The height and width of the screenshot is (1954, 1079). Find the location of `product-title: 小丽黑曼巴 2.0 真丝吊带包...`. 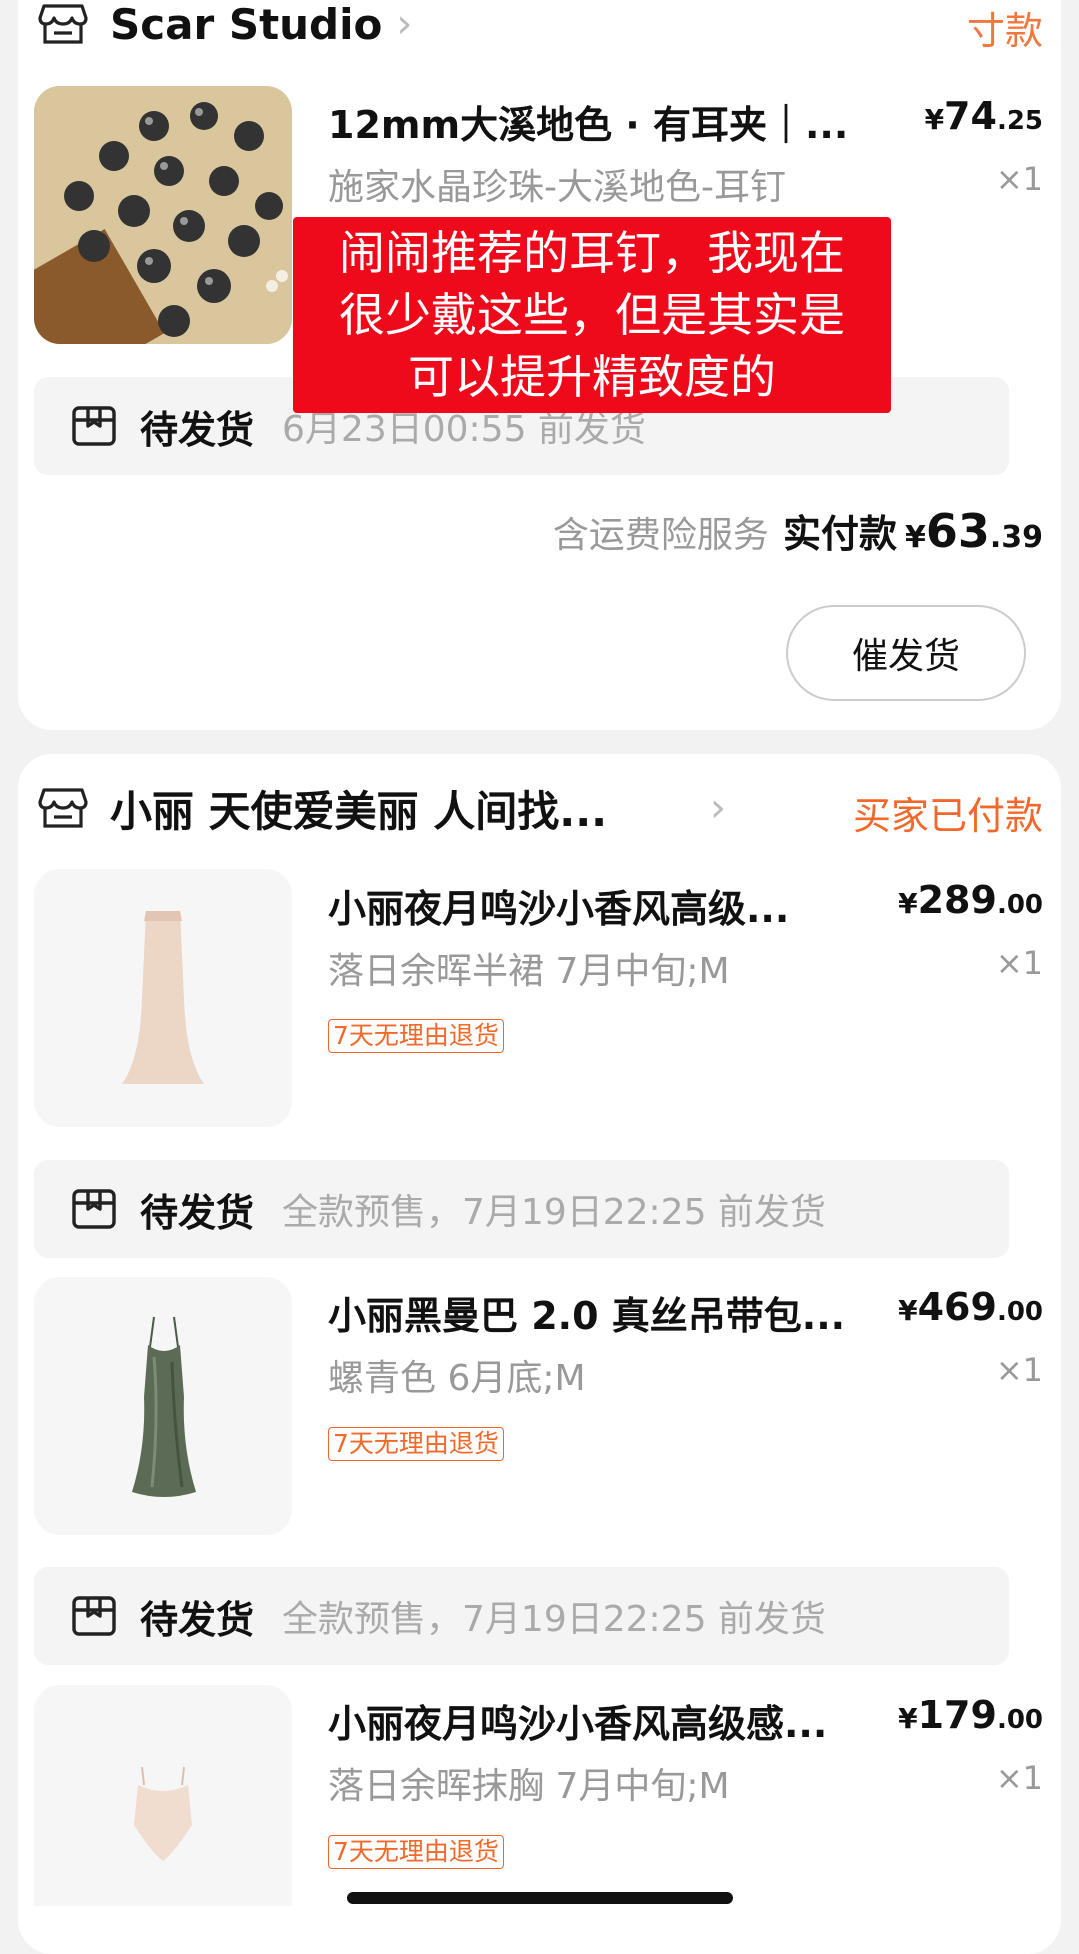

product-title: 小丽黑曼巴 2.0 真丝吊带包... is located at coordinates (598, 1312).